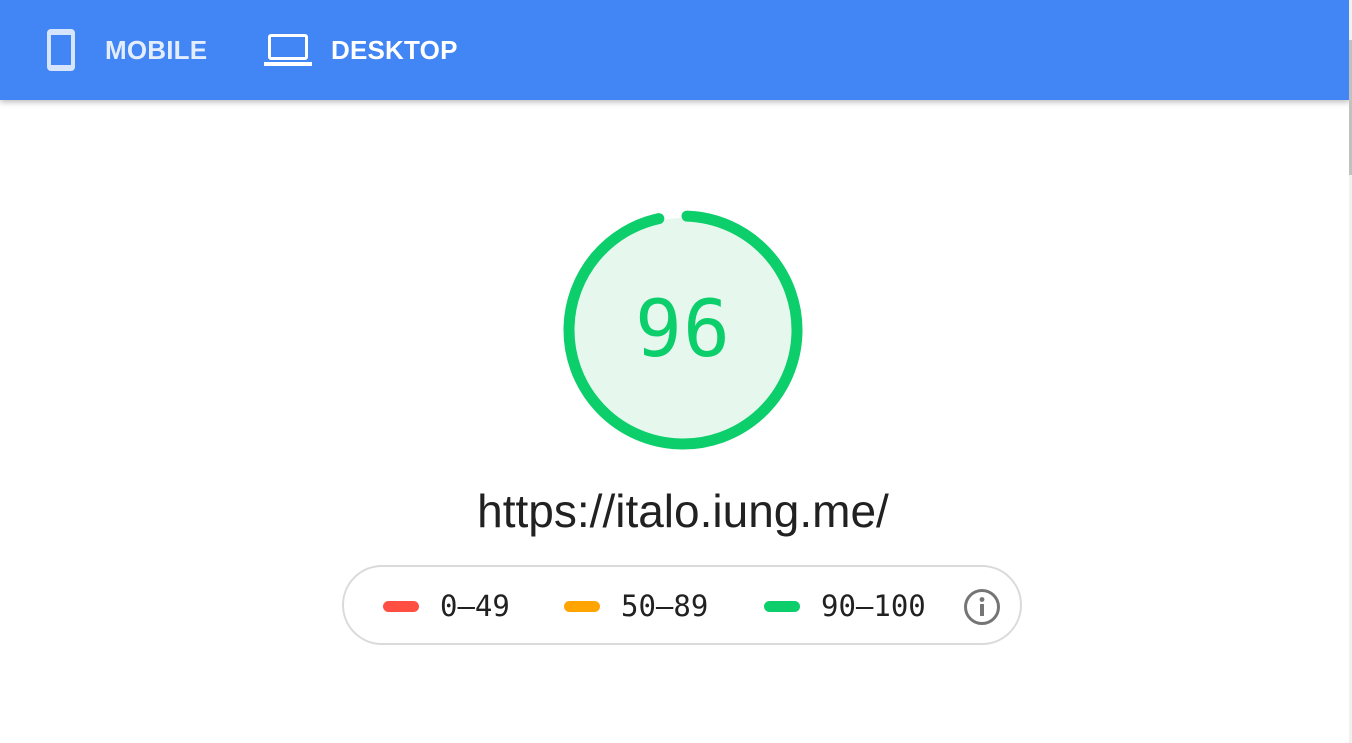 This screenshot has width=1352, height=743. What do you see at coordinates (288, 50) in the screenshot?
I see `laptop-icon` at bounding box center [288, 50].